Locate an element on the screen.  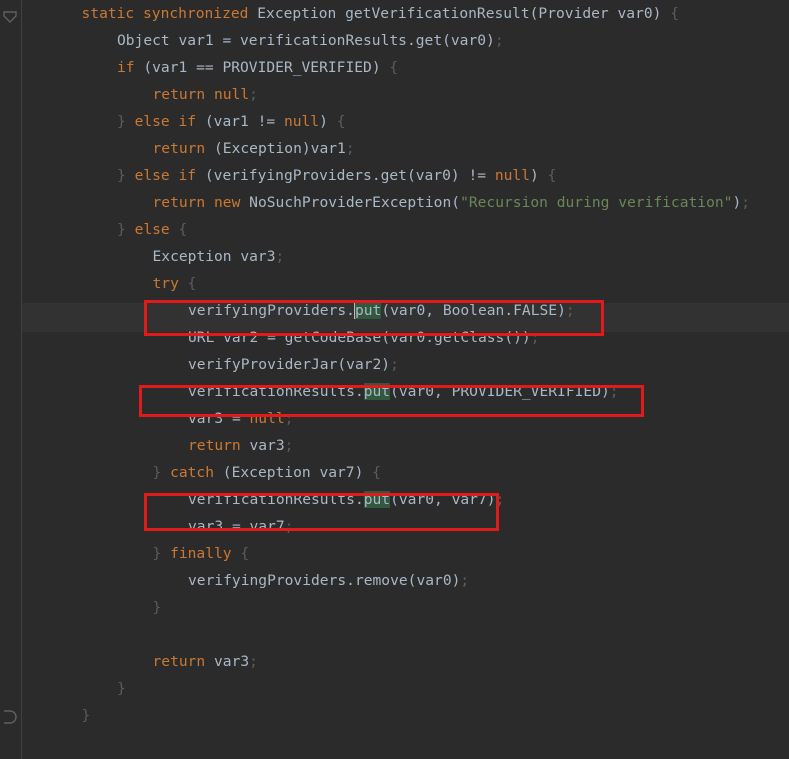
code-line: } else { is located at coordinates (405, 229).